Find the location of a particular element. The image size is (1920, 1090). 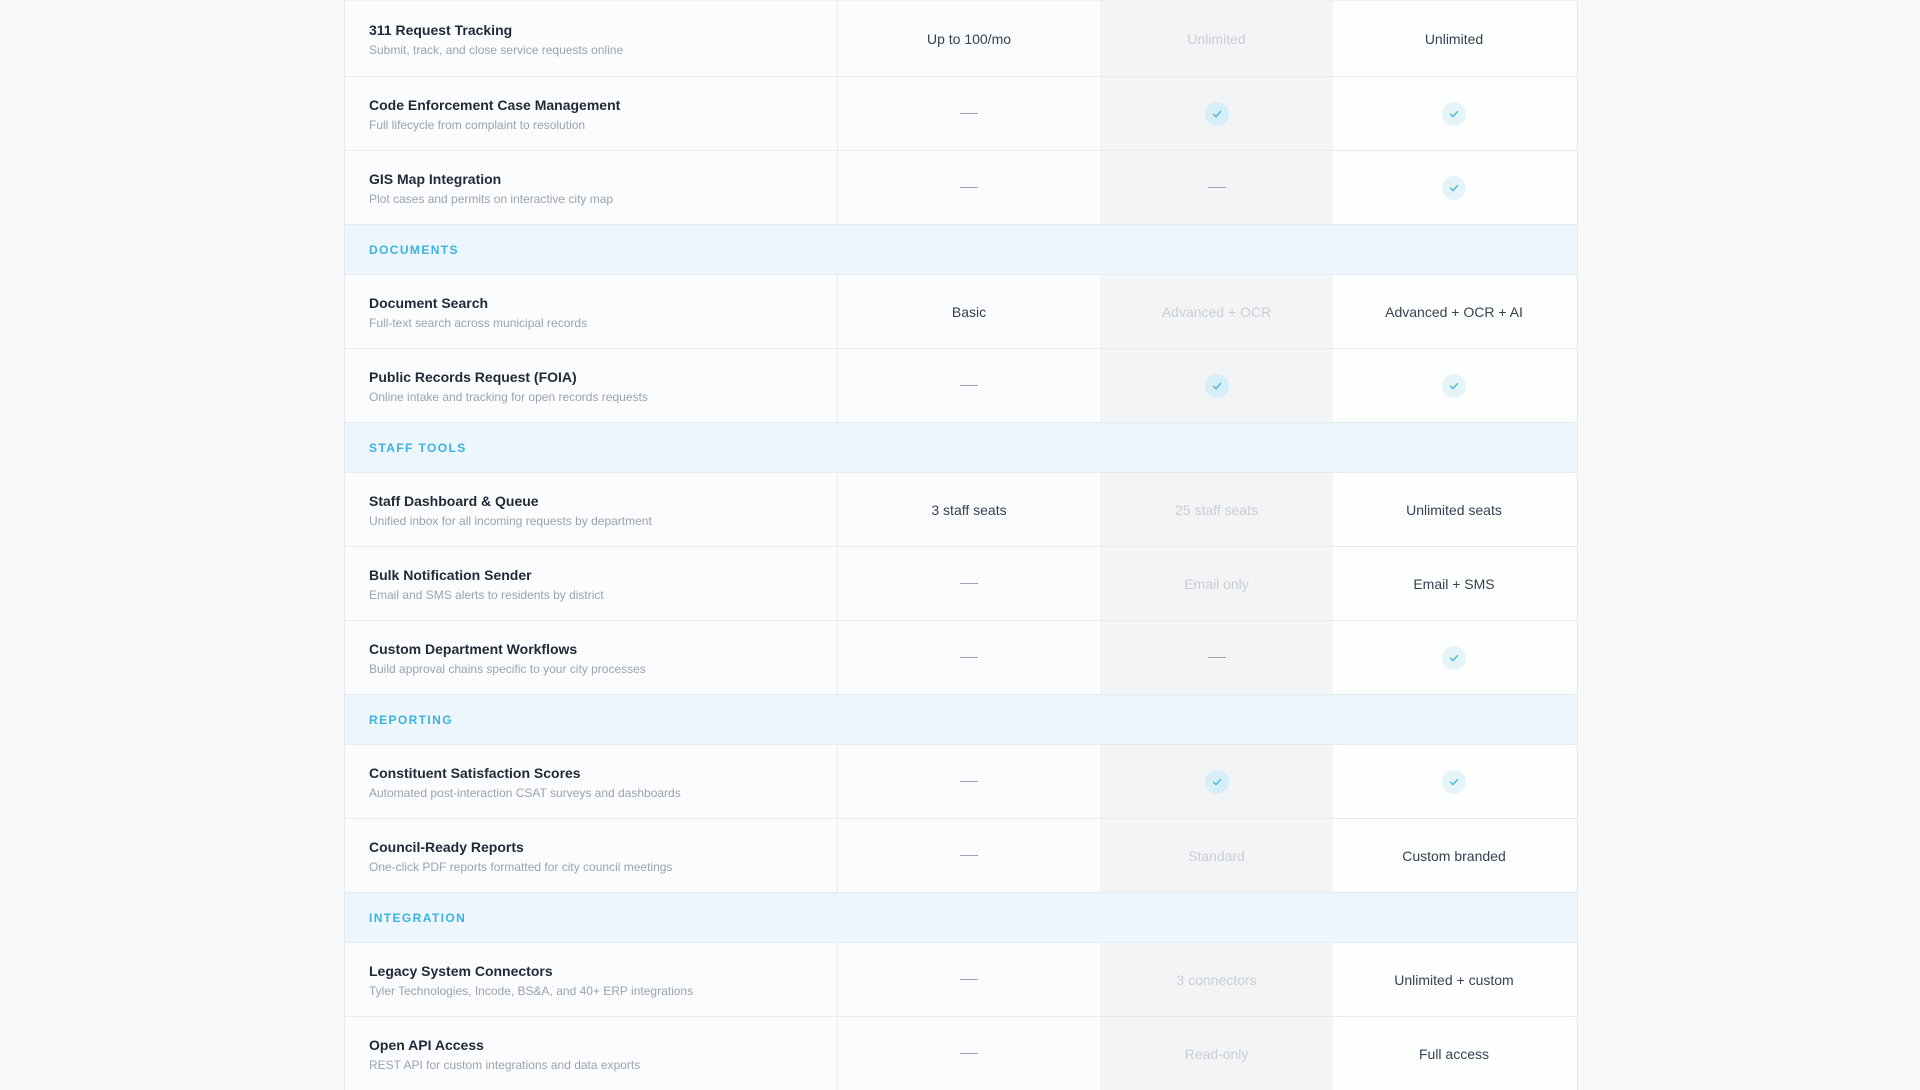

basic-tier-value: Basic is located at coordinates (969, 311).